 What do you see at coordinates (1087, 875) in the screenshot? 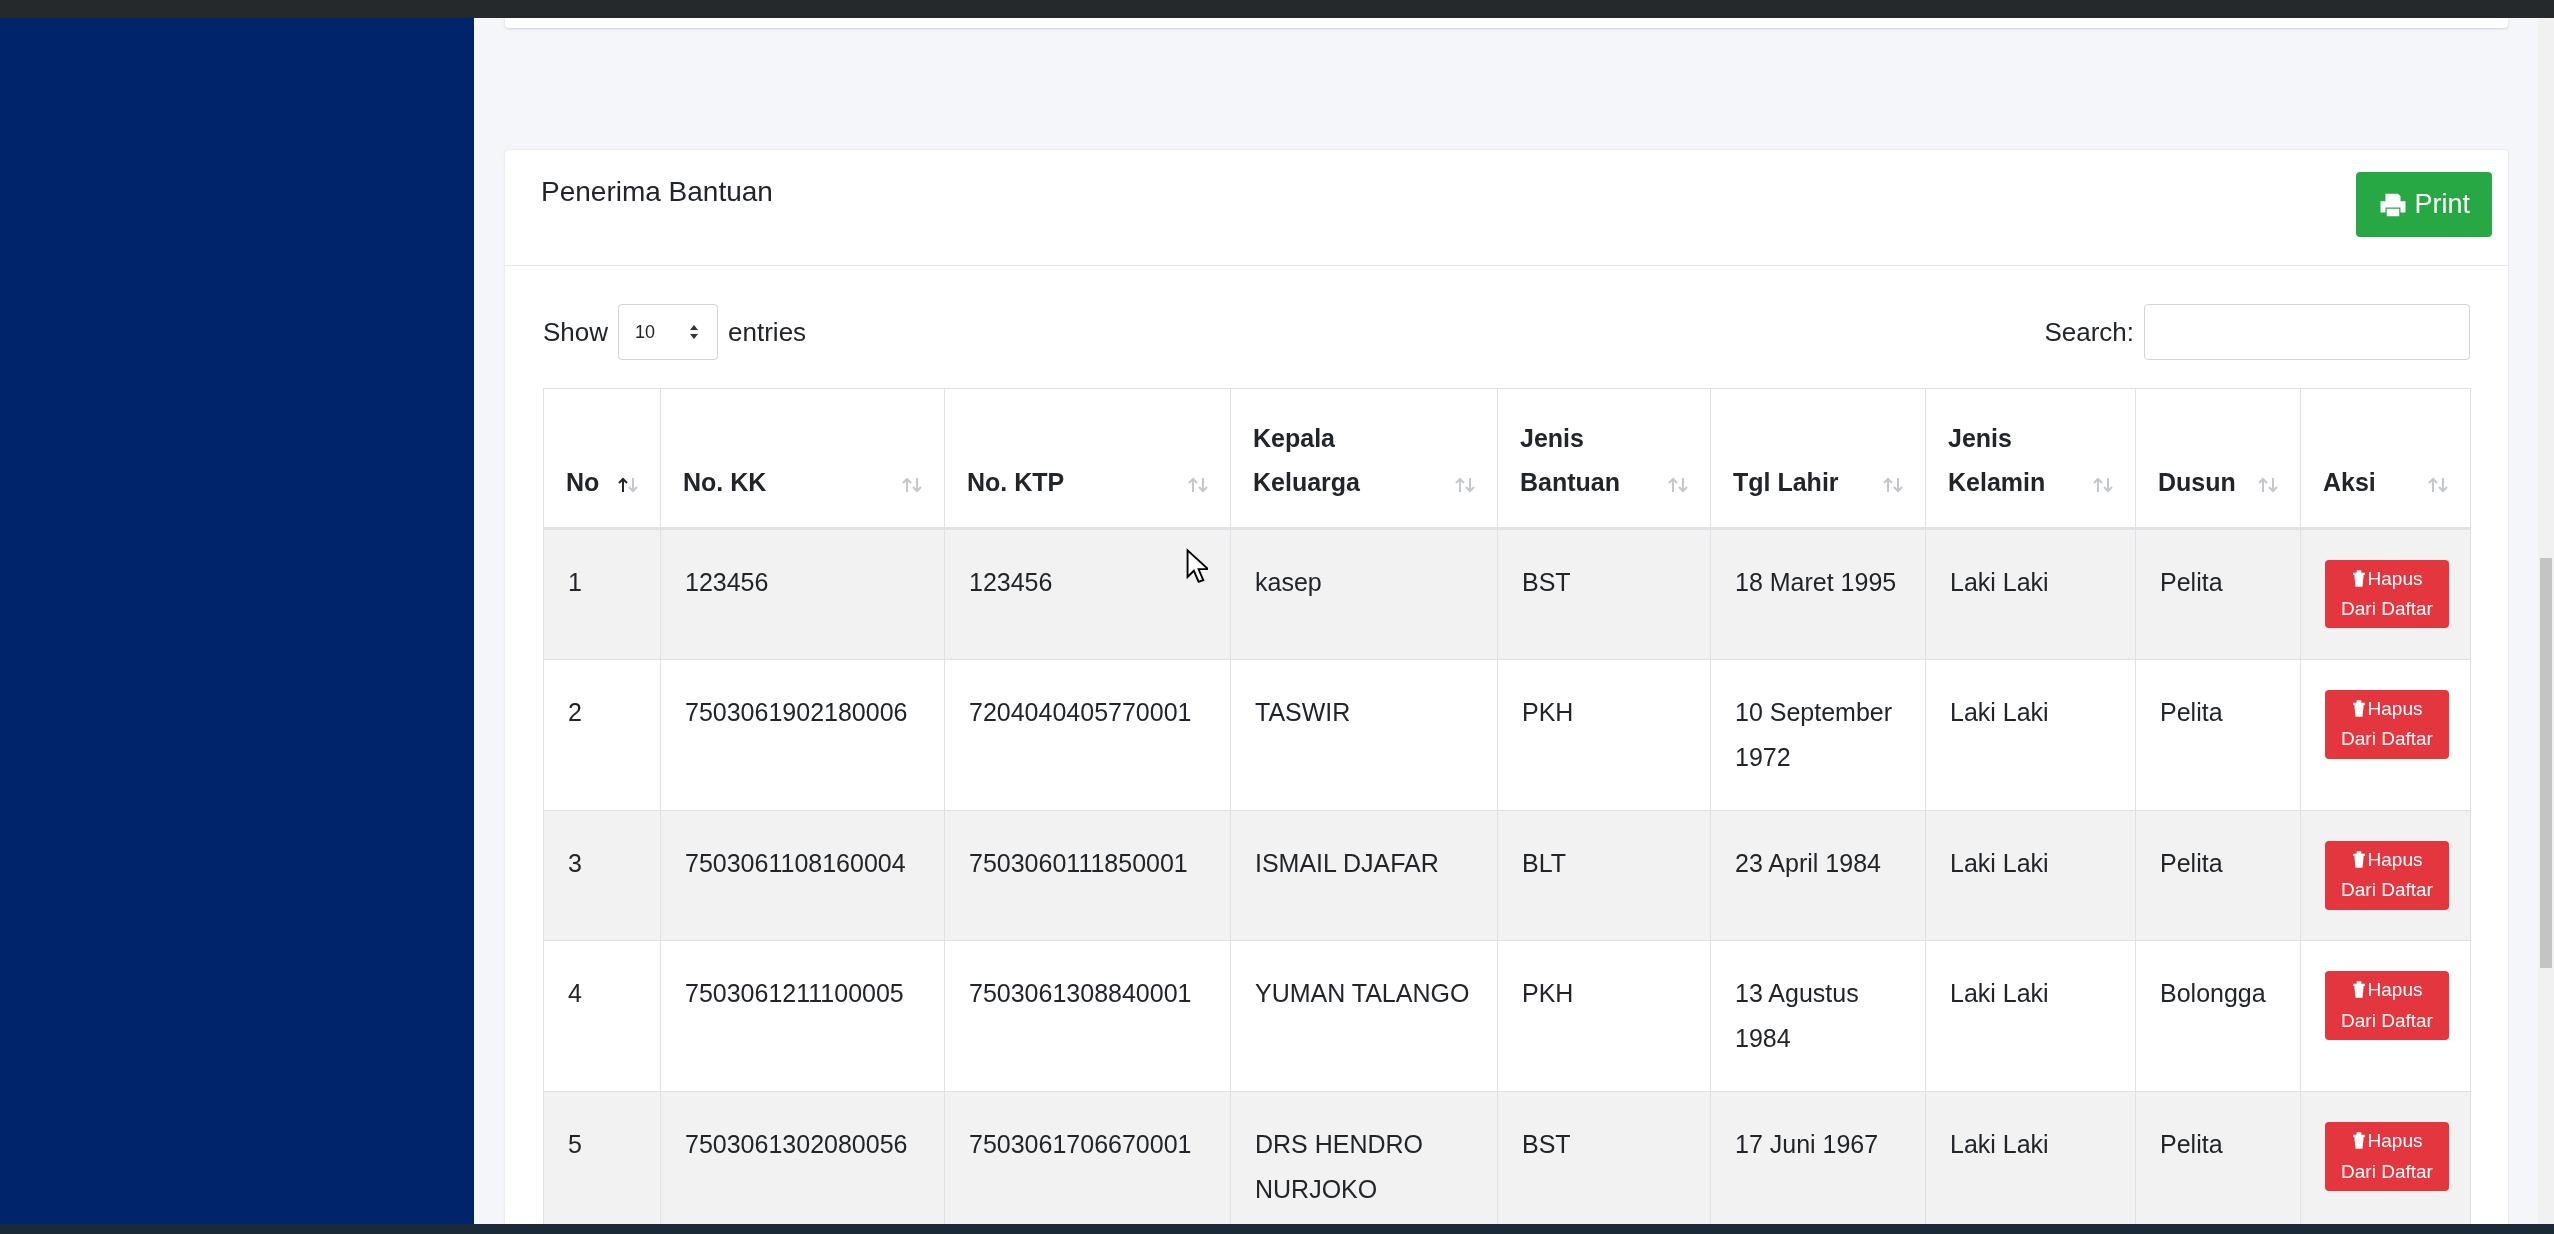
I see `table-cell: 7503060111850001` at bounding box center [1087, 875].